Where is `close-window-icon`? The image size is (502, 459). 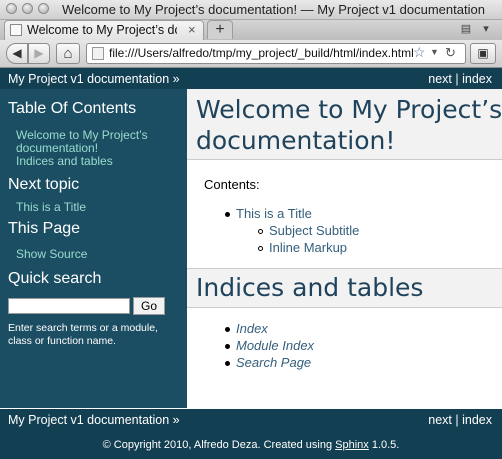
close-window-icon is located at coordinates (11, 8).